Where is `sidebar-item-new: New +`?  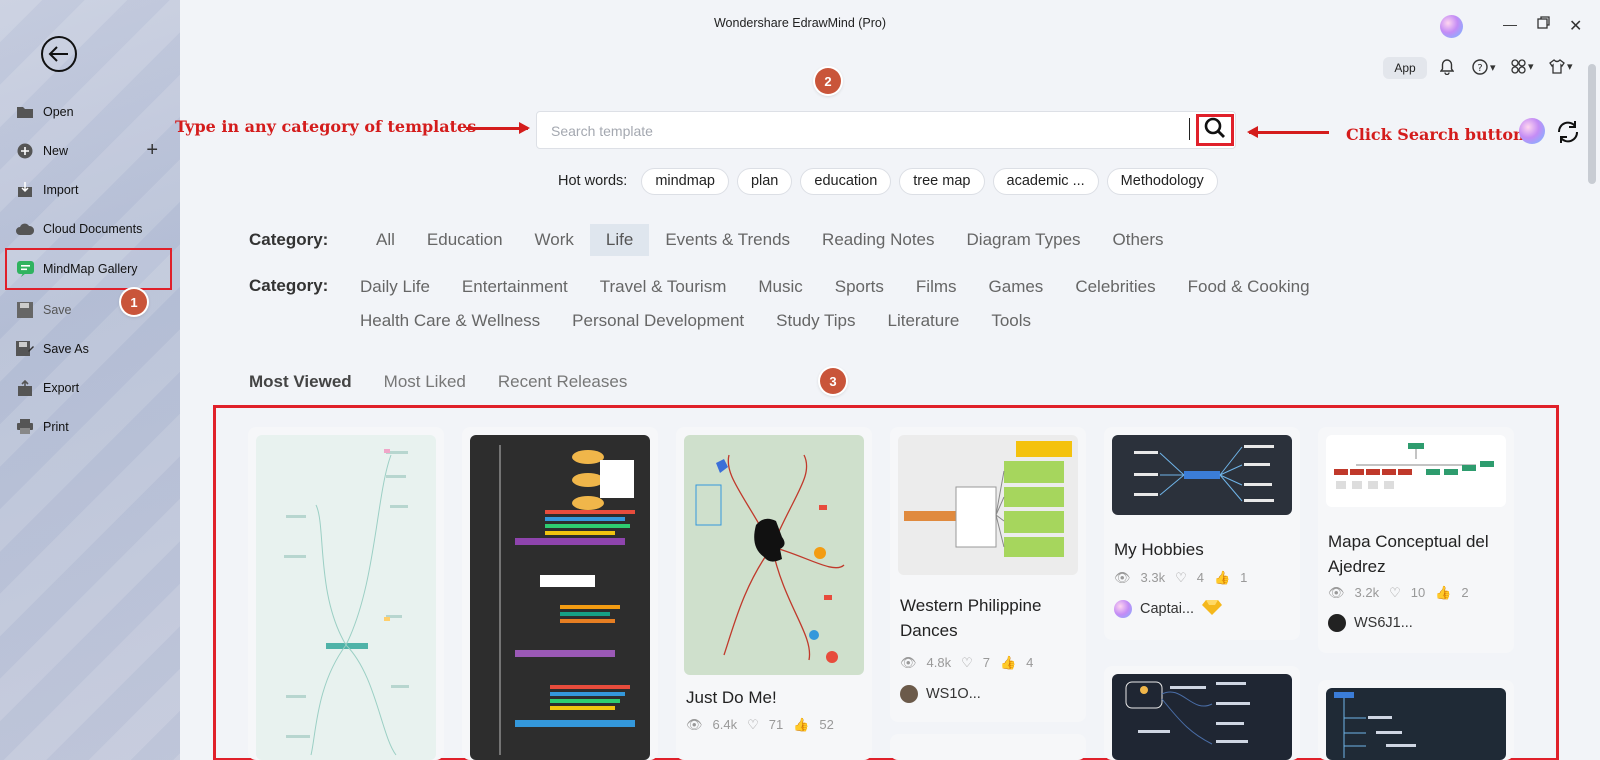 sidebar-item-new: New + is located at coordinates (90, 150).